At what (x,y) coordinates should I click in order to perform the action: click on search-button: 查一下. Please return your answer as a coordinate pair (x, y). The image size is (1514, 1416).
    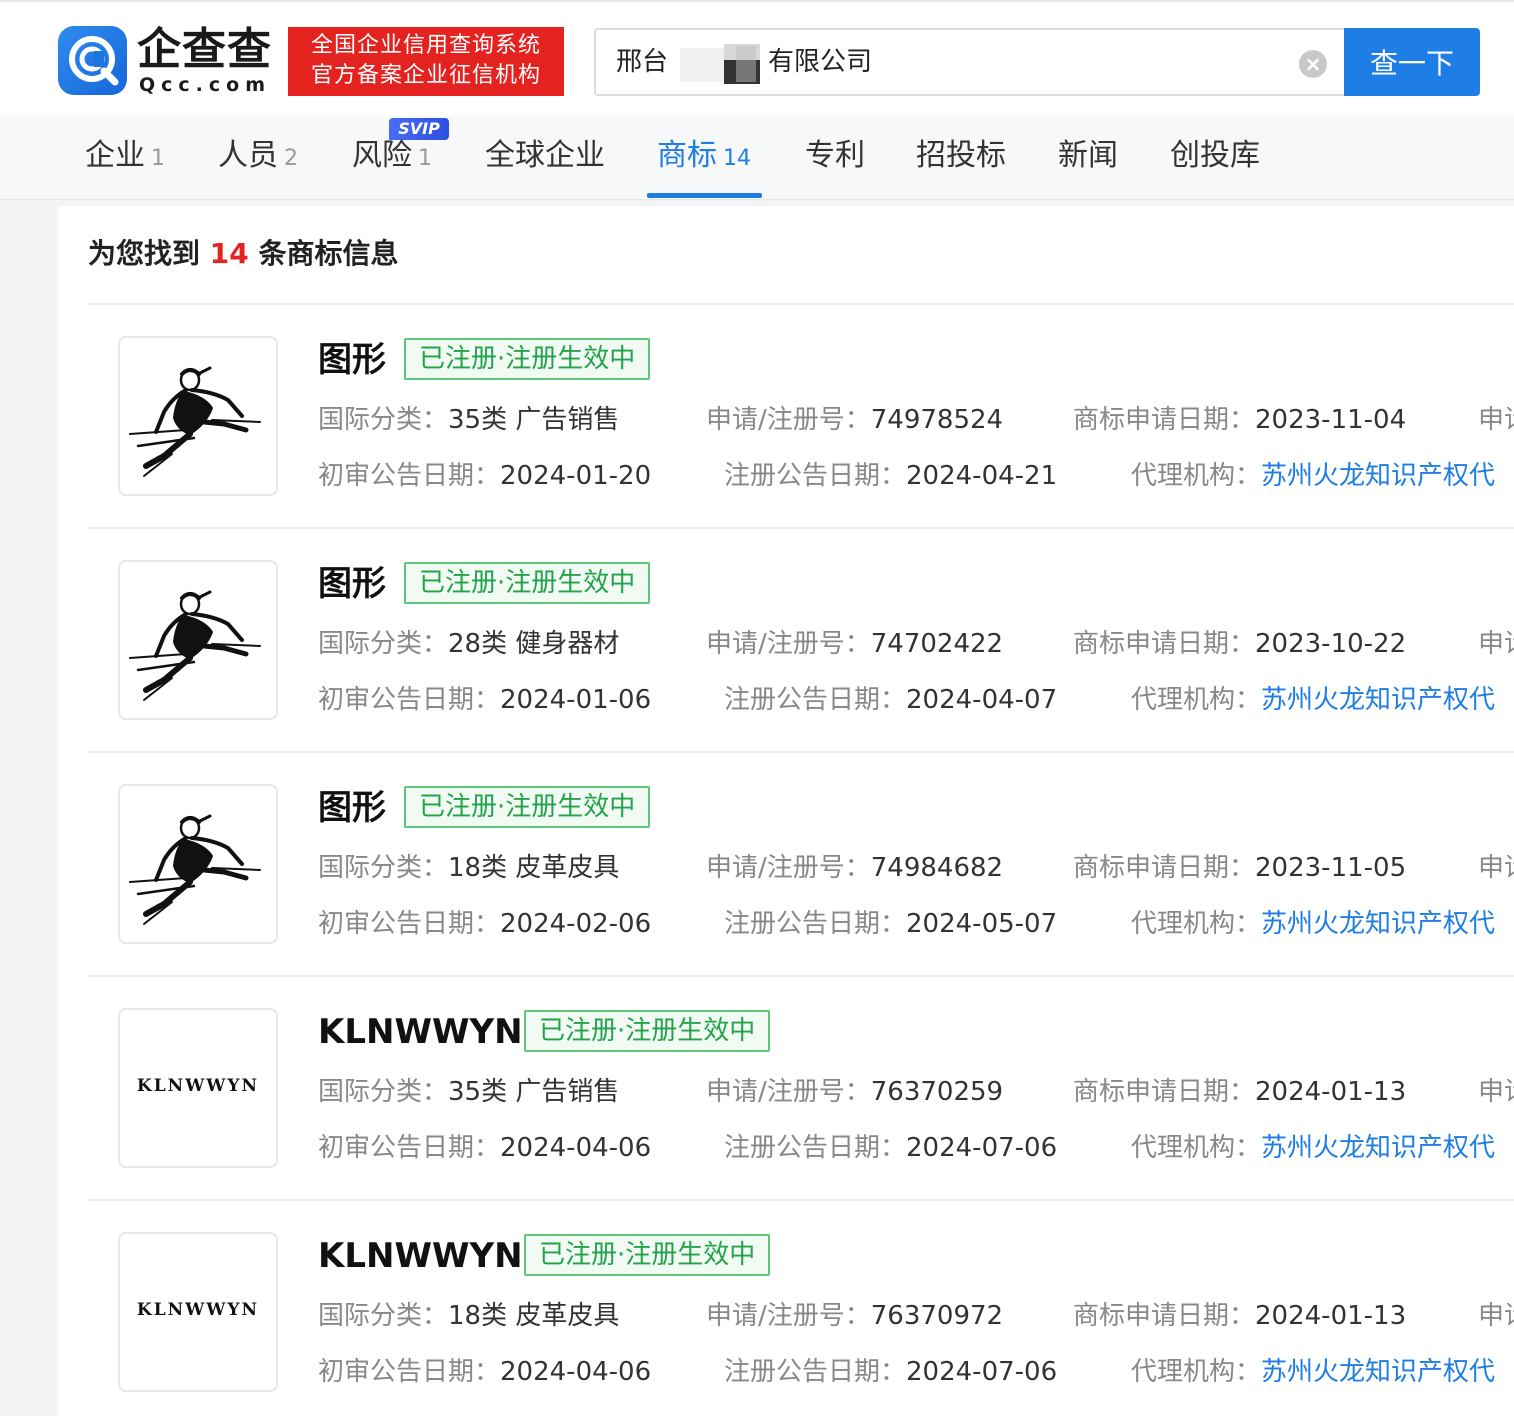
    Looking at the image, I should click on (1412, 62).